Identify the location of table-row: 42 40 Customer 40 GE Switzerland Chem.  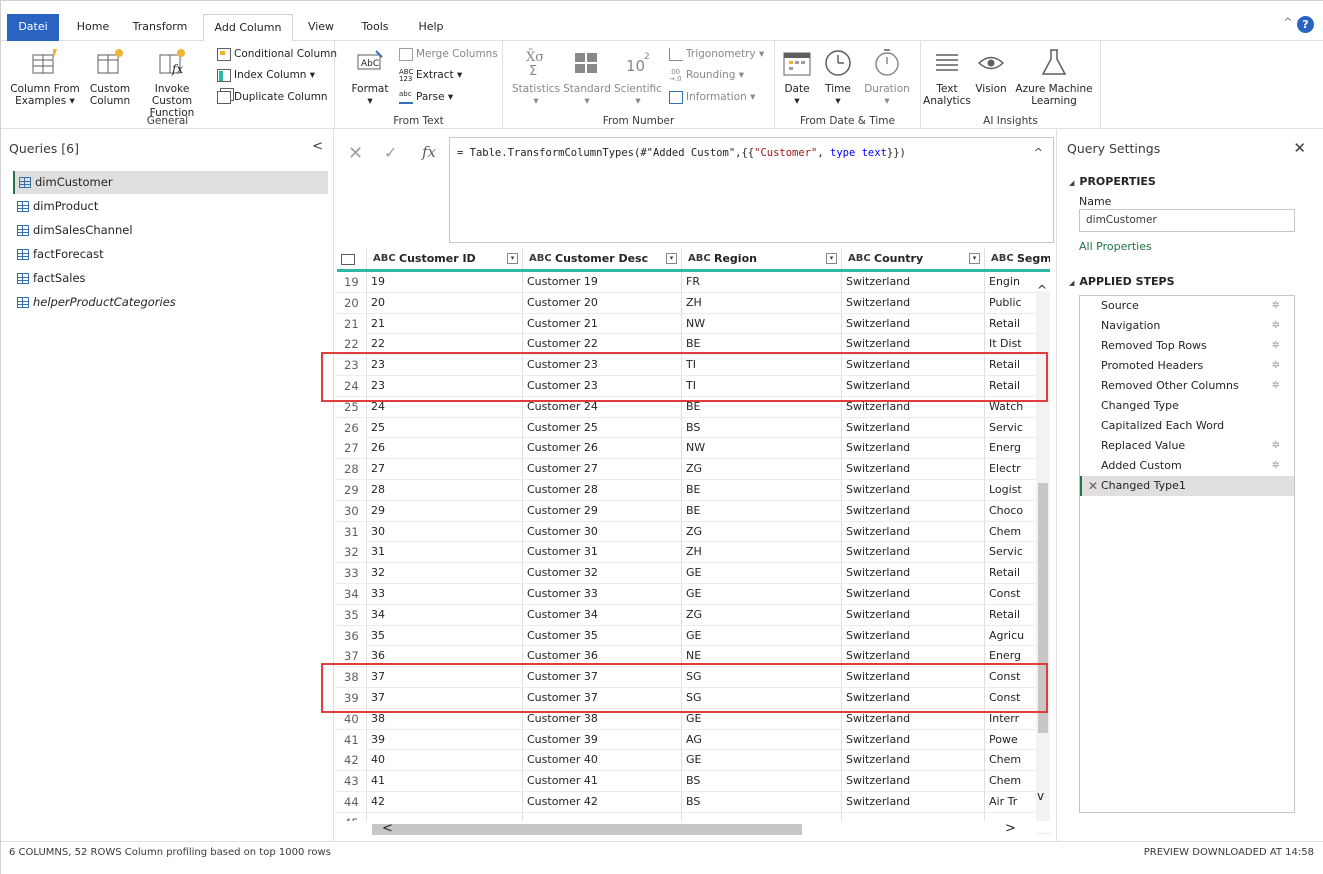
(693, 761).